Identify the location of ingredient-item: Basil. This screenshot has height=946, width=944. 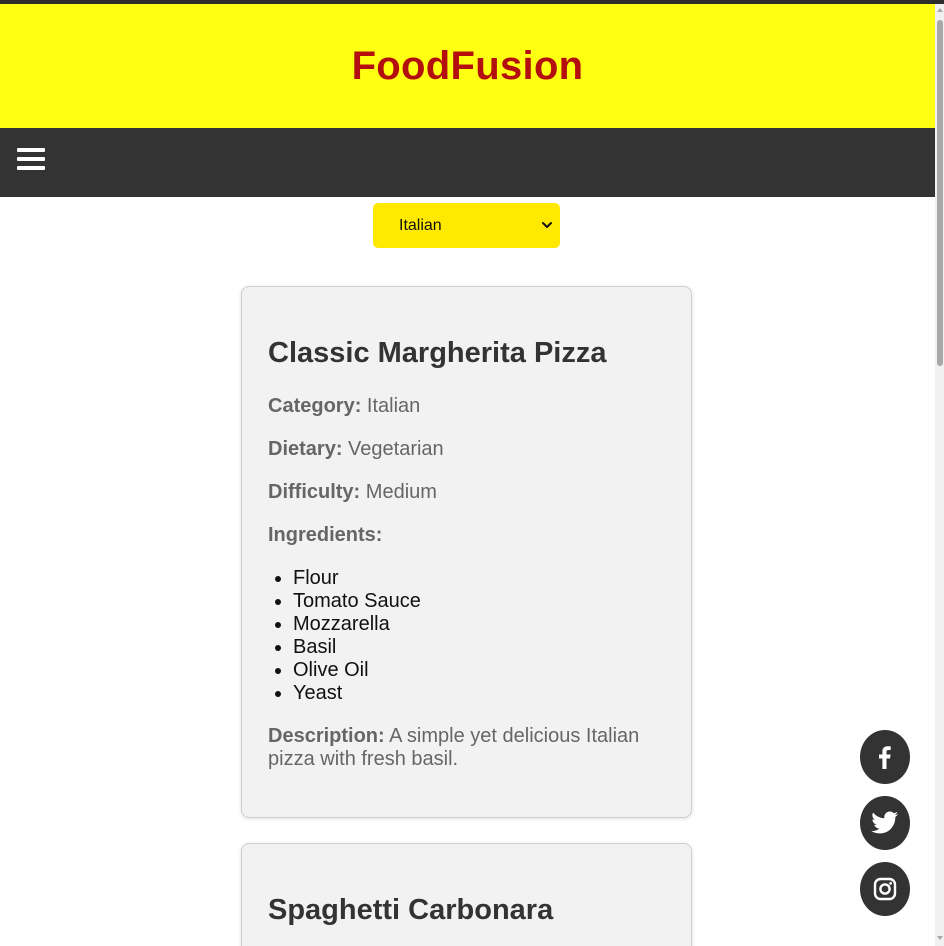
(357, 647).